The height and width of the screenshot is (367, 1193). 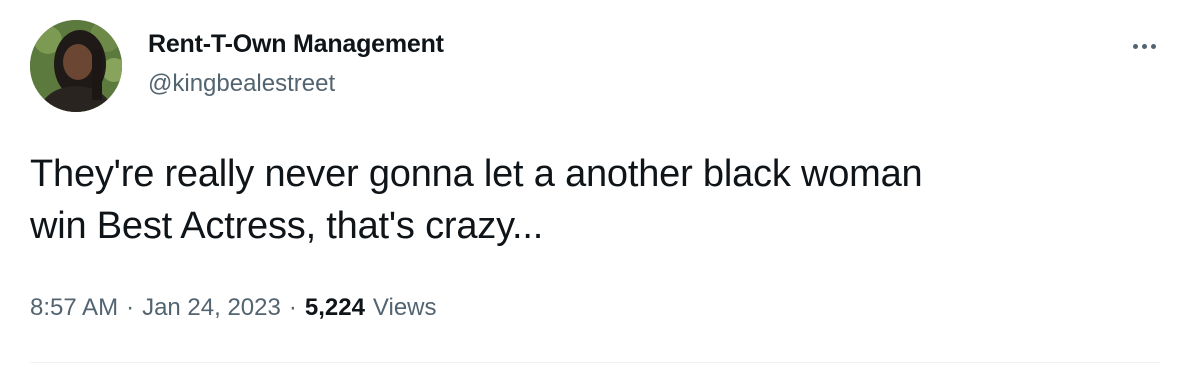 What do you see at coordinates (211, 308) in the screenshot?
I see `tweet-date: Jan 24, 2023` at bounding box center [211, 308].